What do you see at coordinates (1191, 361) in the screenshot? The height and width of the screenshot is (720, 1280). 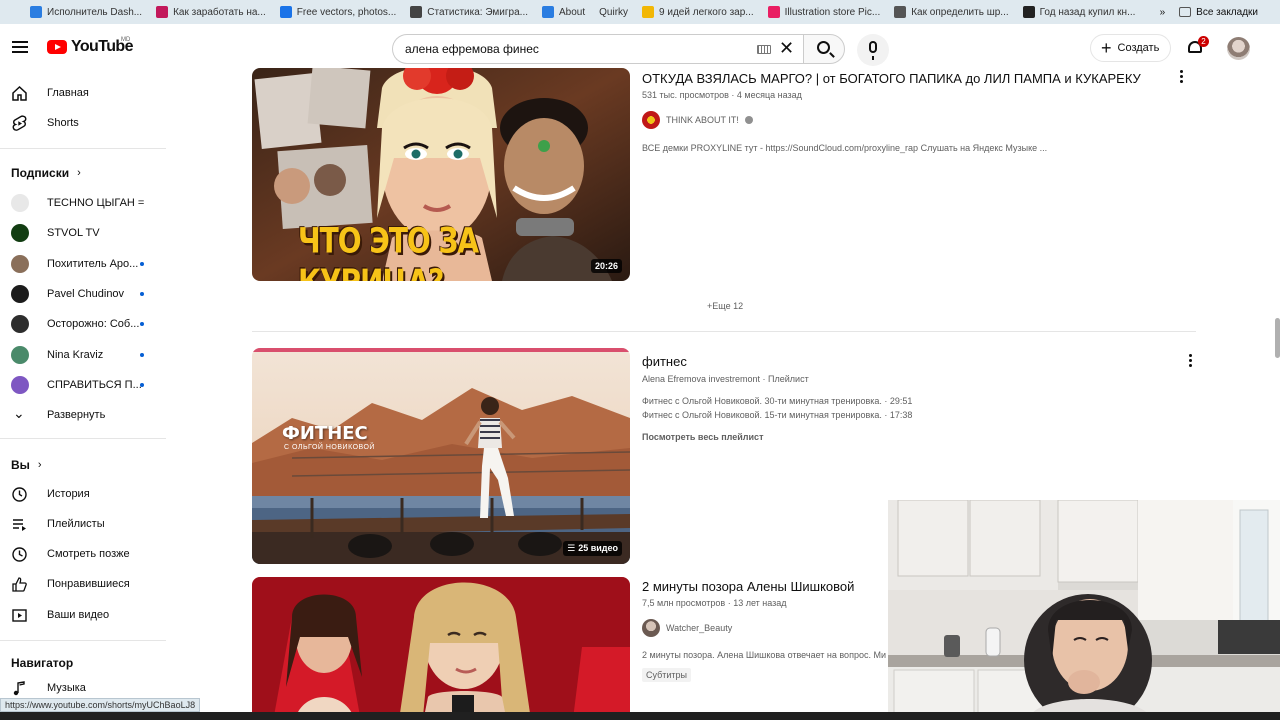 I see `playlist-menu-icon` at bounding box center [1191, 361].